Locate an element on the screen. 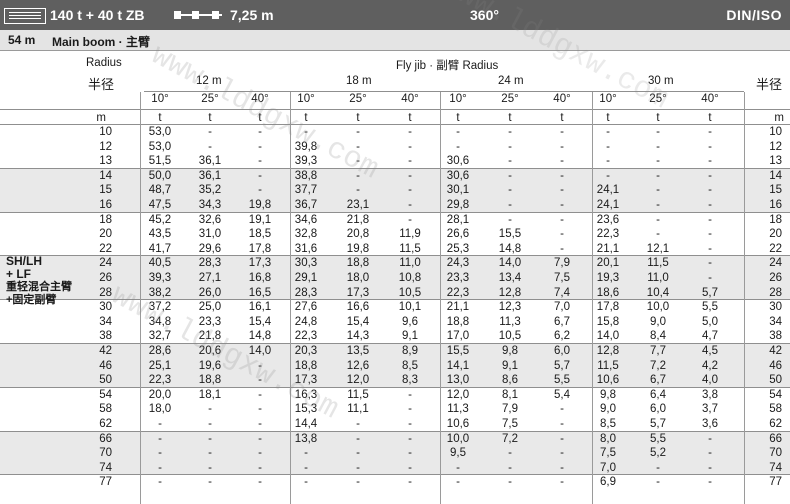 This screenshot has height=504, width=790. load-value: 6,4 is located at coordinates (658, 394).